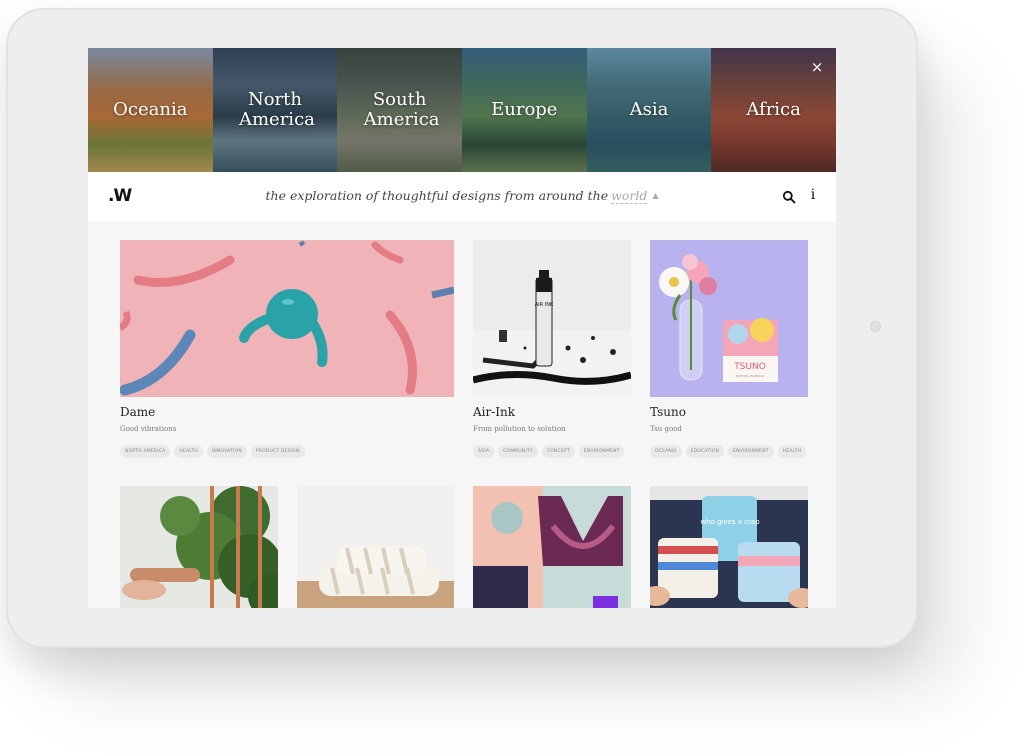 The width and height of the screenshot is (1024, 756). I want to click on region-selector-link: world, so click(629, 196).